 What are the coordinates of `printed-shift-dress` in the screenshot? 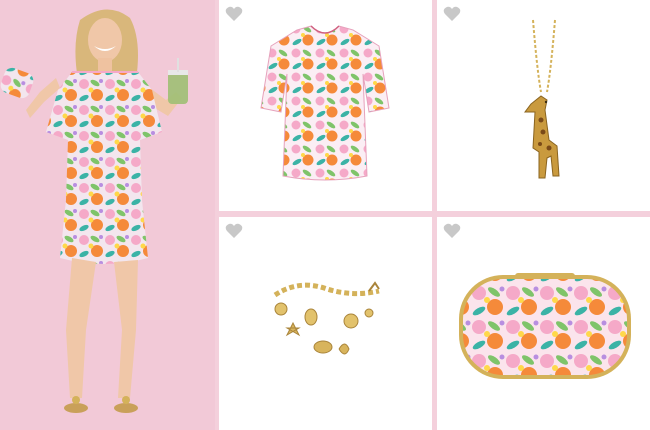 It's located at (325, 103).